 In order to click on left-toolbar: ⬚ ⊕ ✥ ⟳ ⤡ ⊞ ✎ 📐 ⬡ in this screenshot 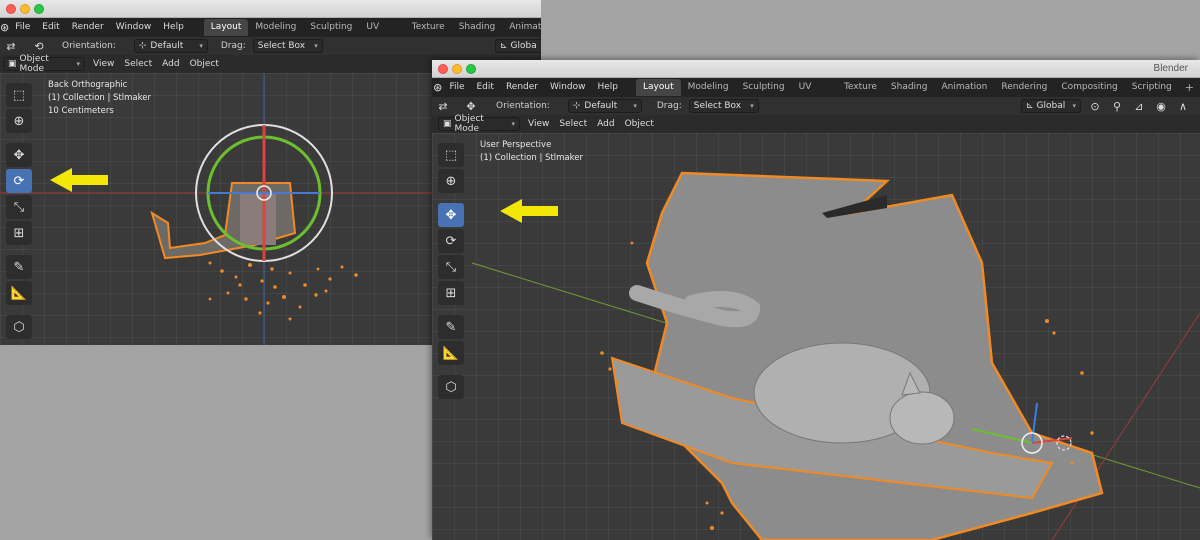, I will do `click(19, 211)`.